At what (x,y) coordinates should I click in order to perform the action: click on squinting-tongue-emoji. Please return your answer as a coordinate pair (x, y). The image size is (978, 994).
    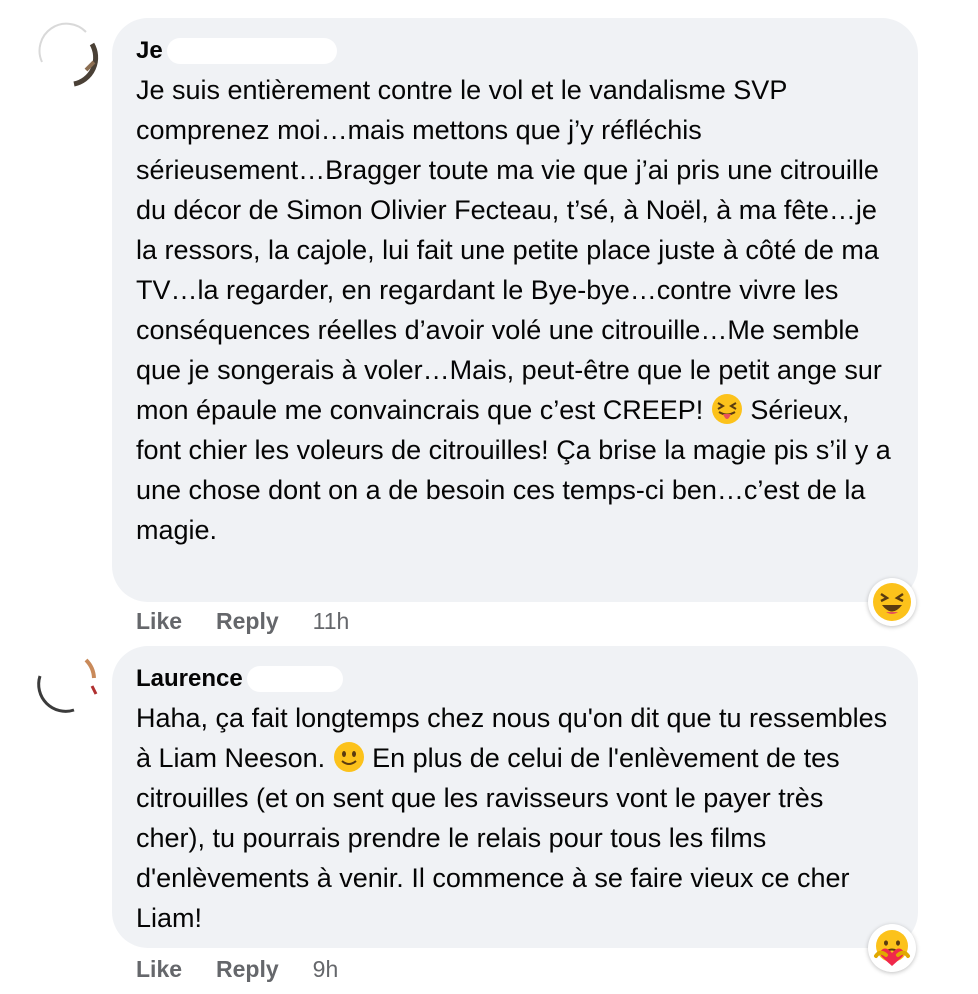
    Looking at the image, I should click on (727, 409).